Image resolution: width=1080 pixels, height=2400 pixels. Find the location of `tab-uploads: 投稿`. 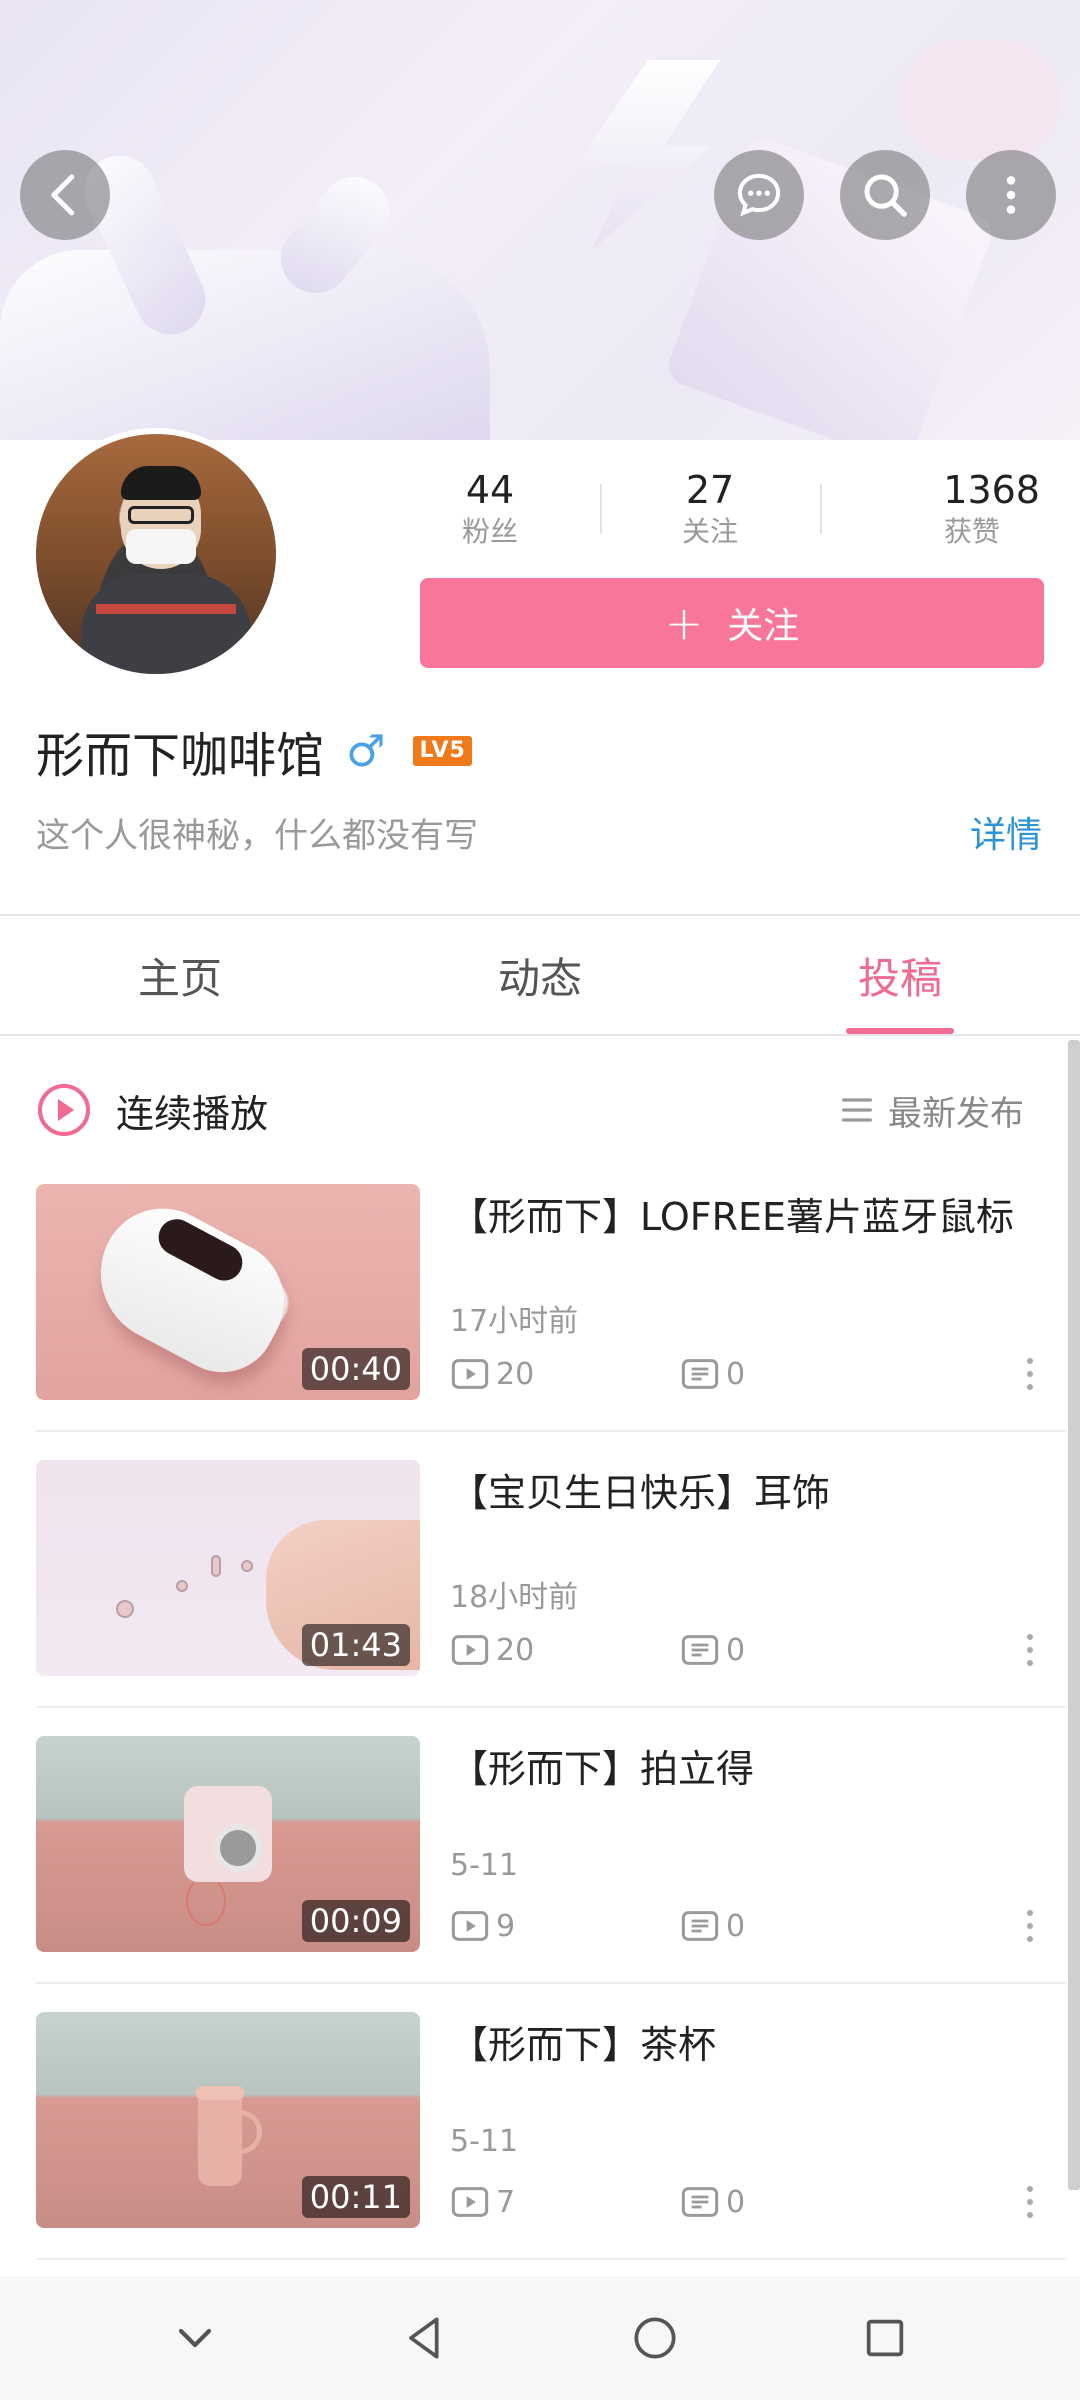

tab-uploads: 投稿 is located at coordinates (900, 975).